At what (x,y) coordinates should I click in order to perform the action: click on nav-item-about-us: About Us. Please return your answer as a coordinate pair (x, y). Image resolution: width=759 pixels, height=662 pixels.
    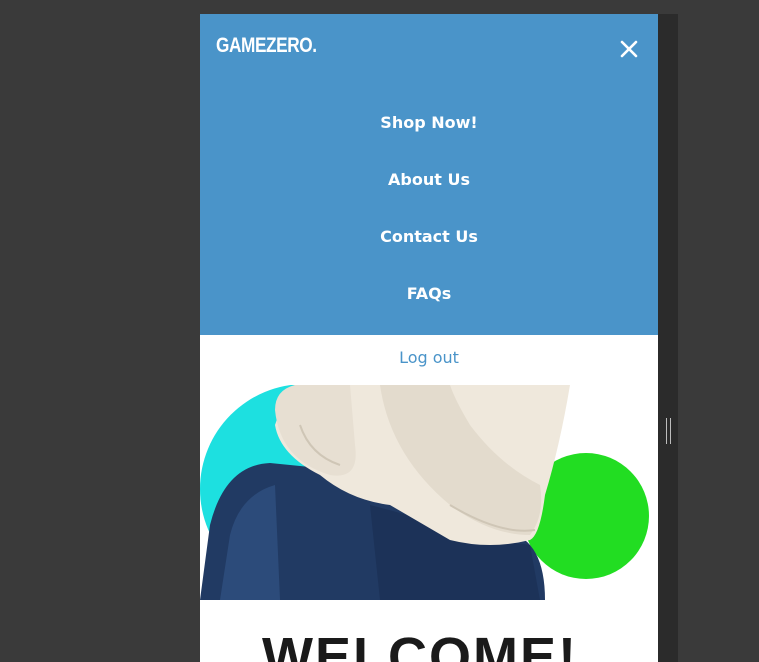
    Looking at the image, I should click on (429, 179).